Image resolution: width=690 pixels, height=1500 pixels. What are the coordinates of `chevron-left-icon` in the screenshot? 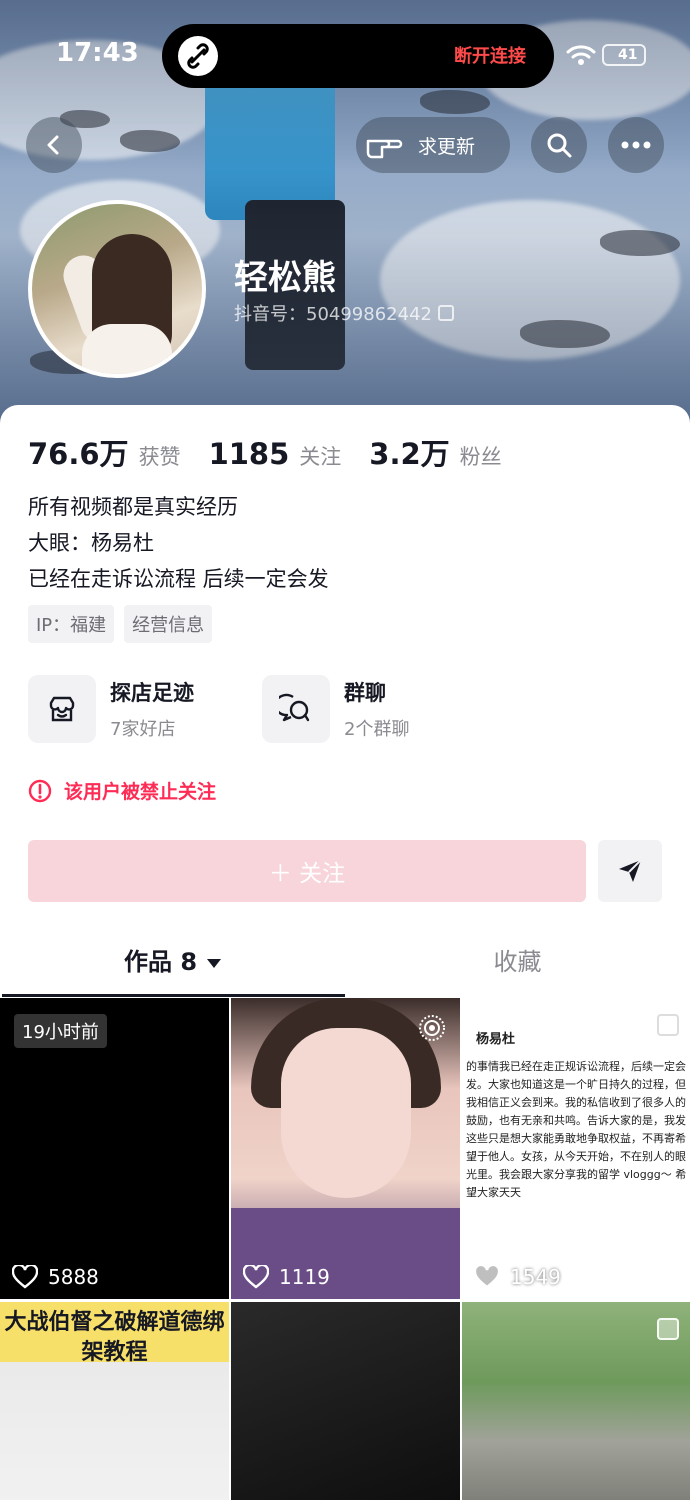 It's located at (53, 145).